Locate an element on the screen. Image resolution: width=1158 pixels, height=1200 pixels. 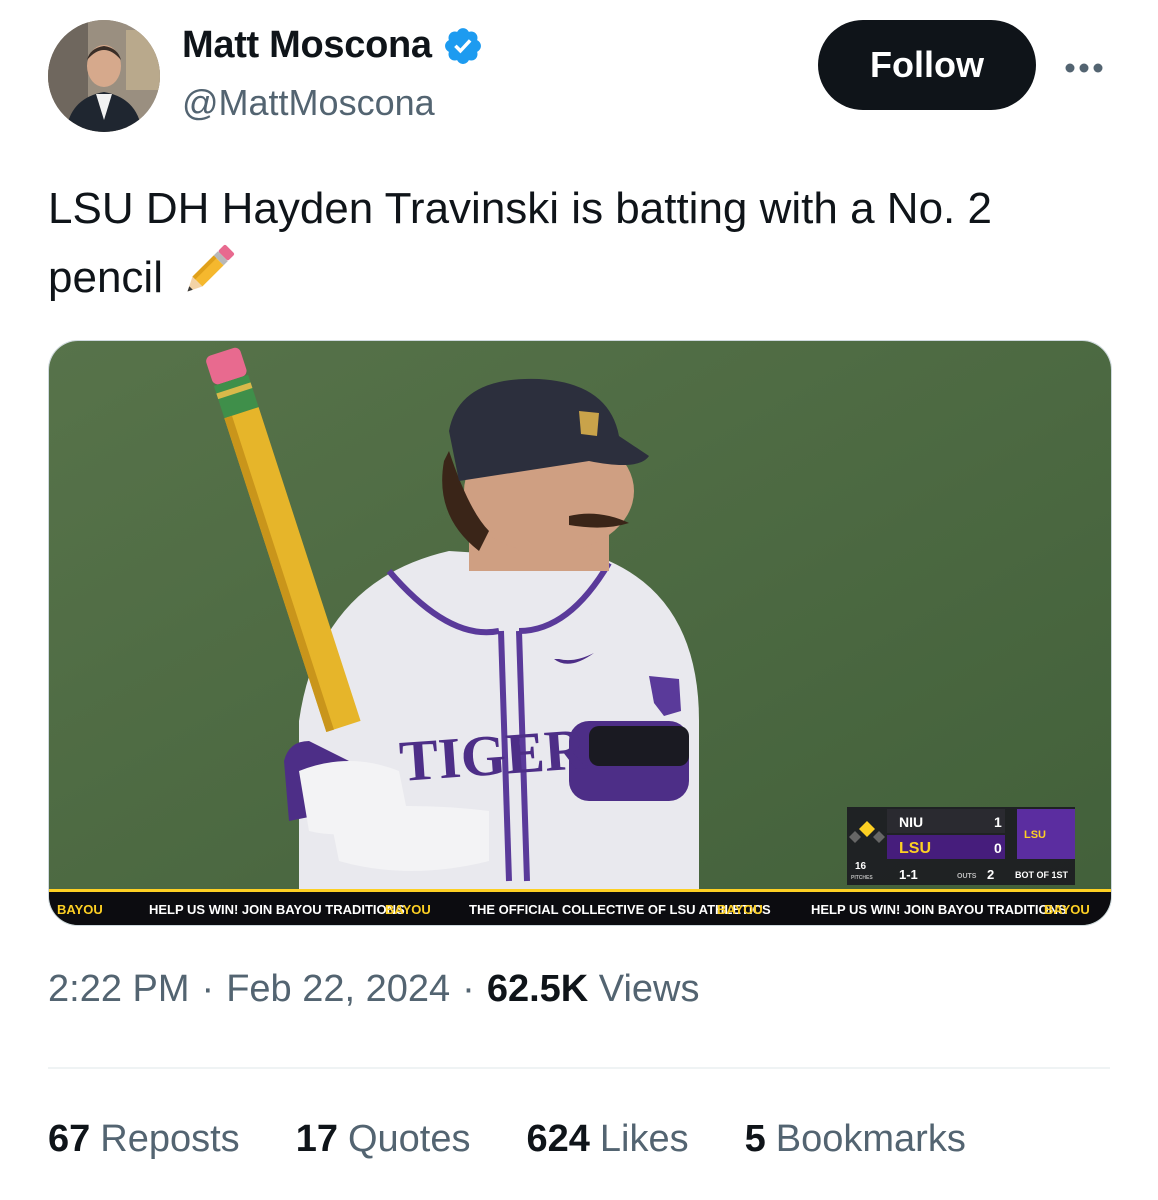
scorebug-pitches: 16 is located at coordinates (861, 866).